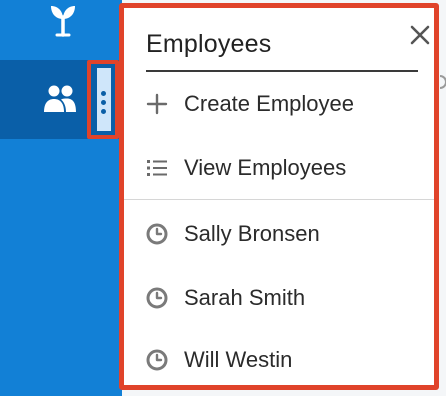 The height and width of the screenshot is (396, 446). I want to click on recent-item: Sally Bronsen, so click(279, 234).